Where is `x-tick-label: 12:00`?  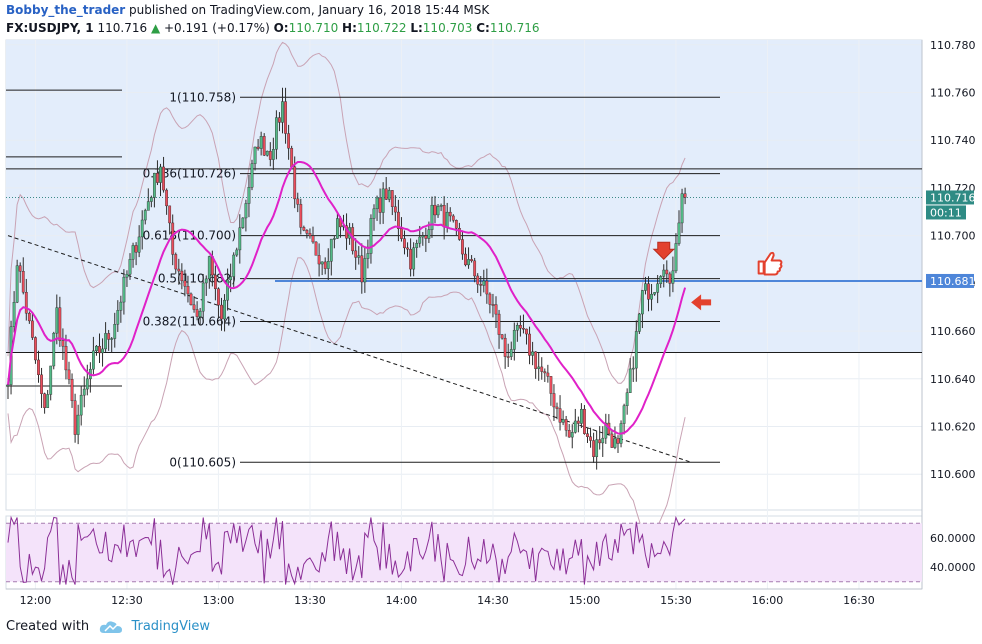
x-tick-label: 12:00 is located at coordinates (36, 600).